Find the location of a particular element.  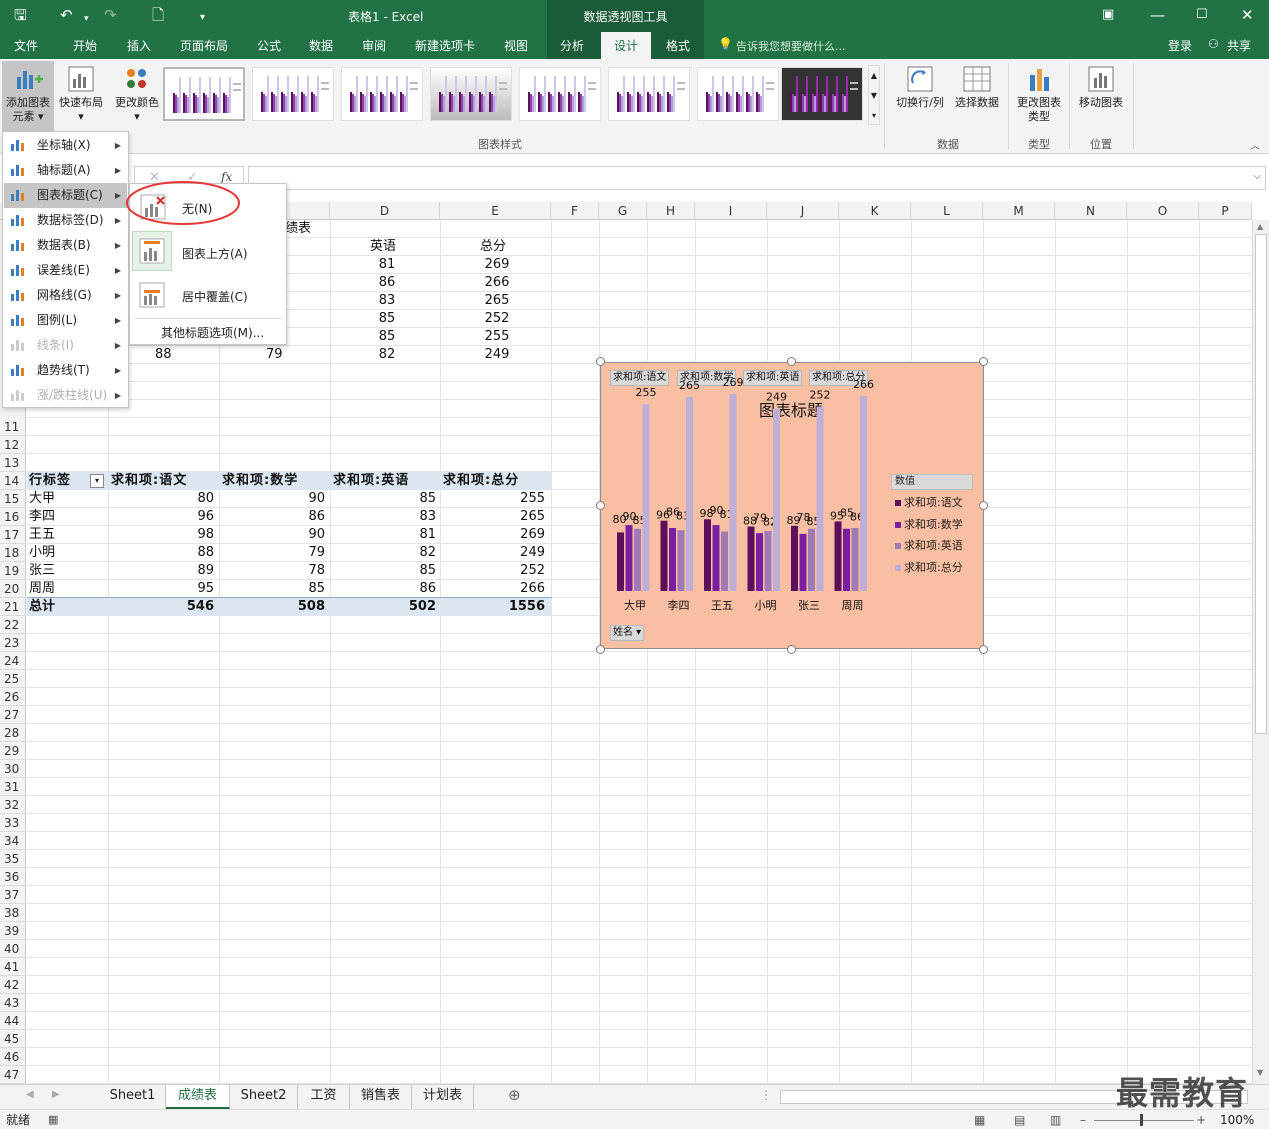

undo-icon: ↶ is located at coordinates (66, 15).